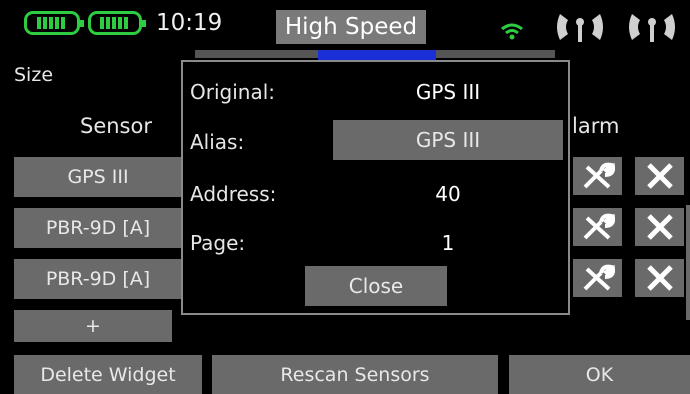 The width and height of the screenshot is (690, 394). Describe the element at coordinates (93, 326) in the screenshot. I see `add-sensor-button: +` at that location.